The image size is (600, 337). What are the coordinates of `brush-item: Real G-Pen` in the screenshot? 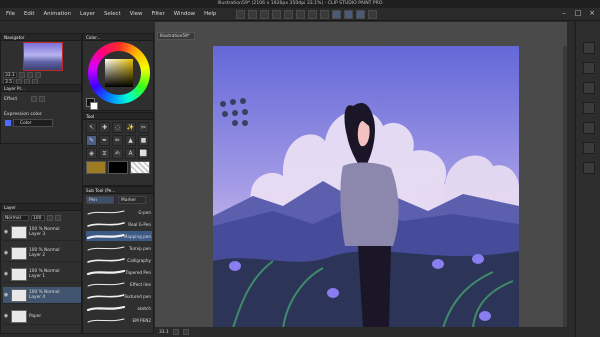 It's located at (119, 224).